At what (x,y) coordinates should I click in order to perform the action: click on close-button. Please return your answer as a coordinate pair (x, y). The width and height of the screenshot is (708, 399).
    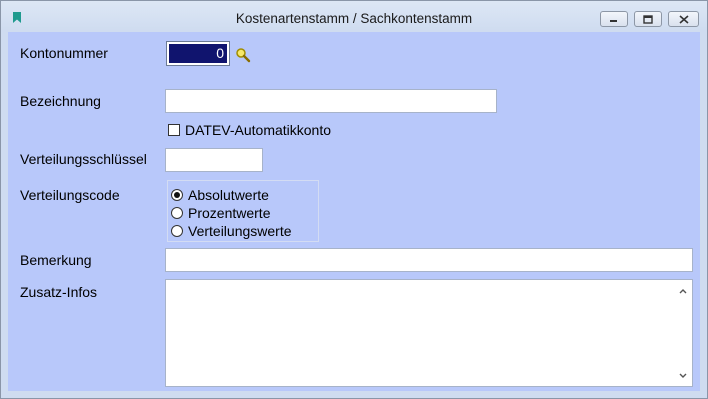
    Looking at the image, I should click on (683, 19).